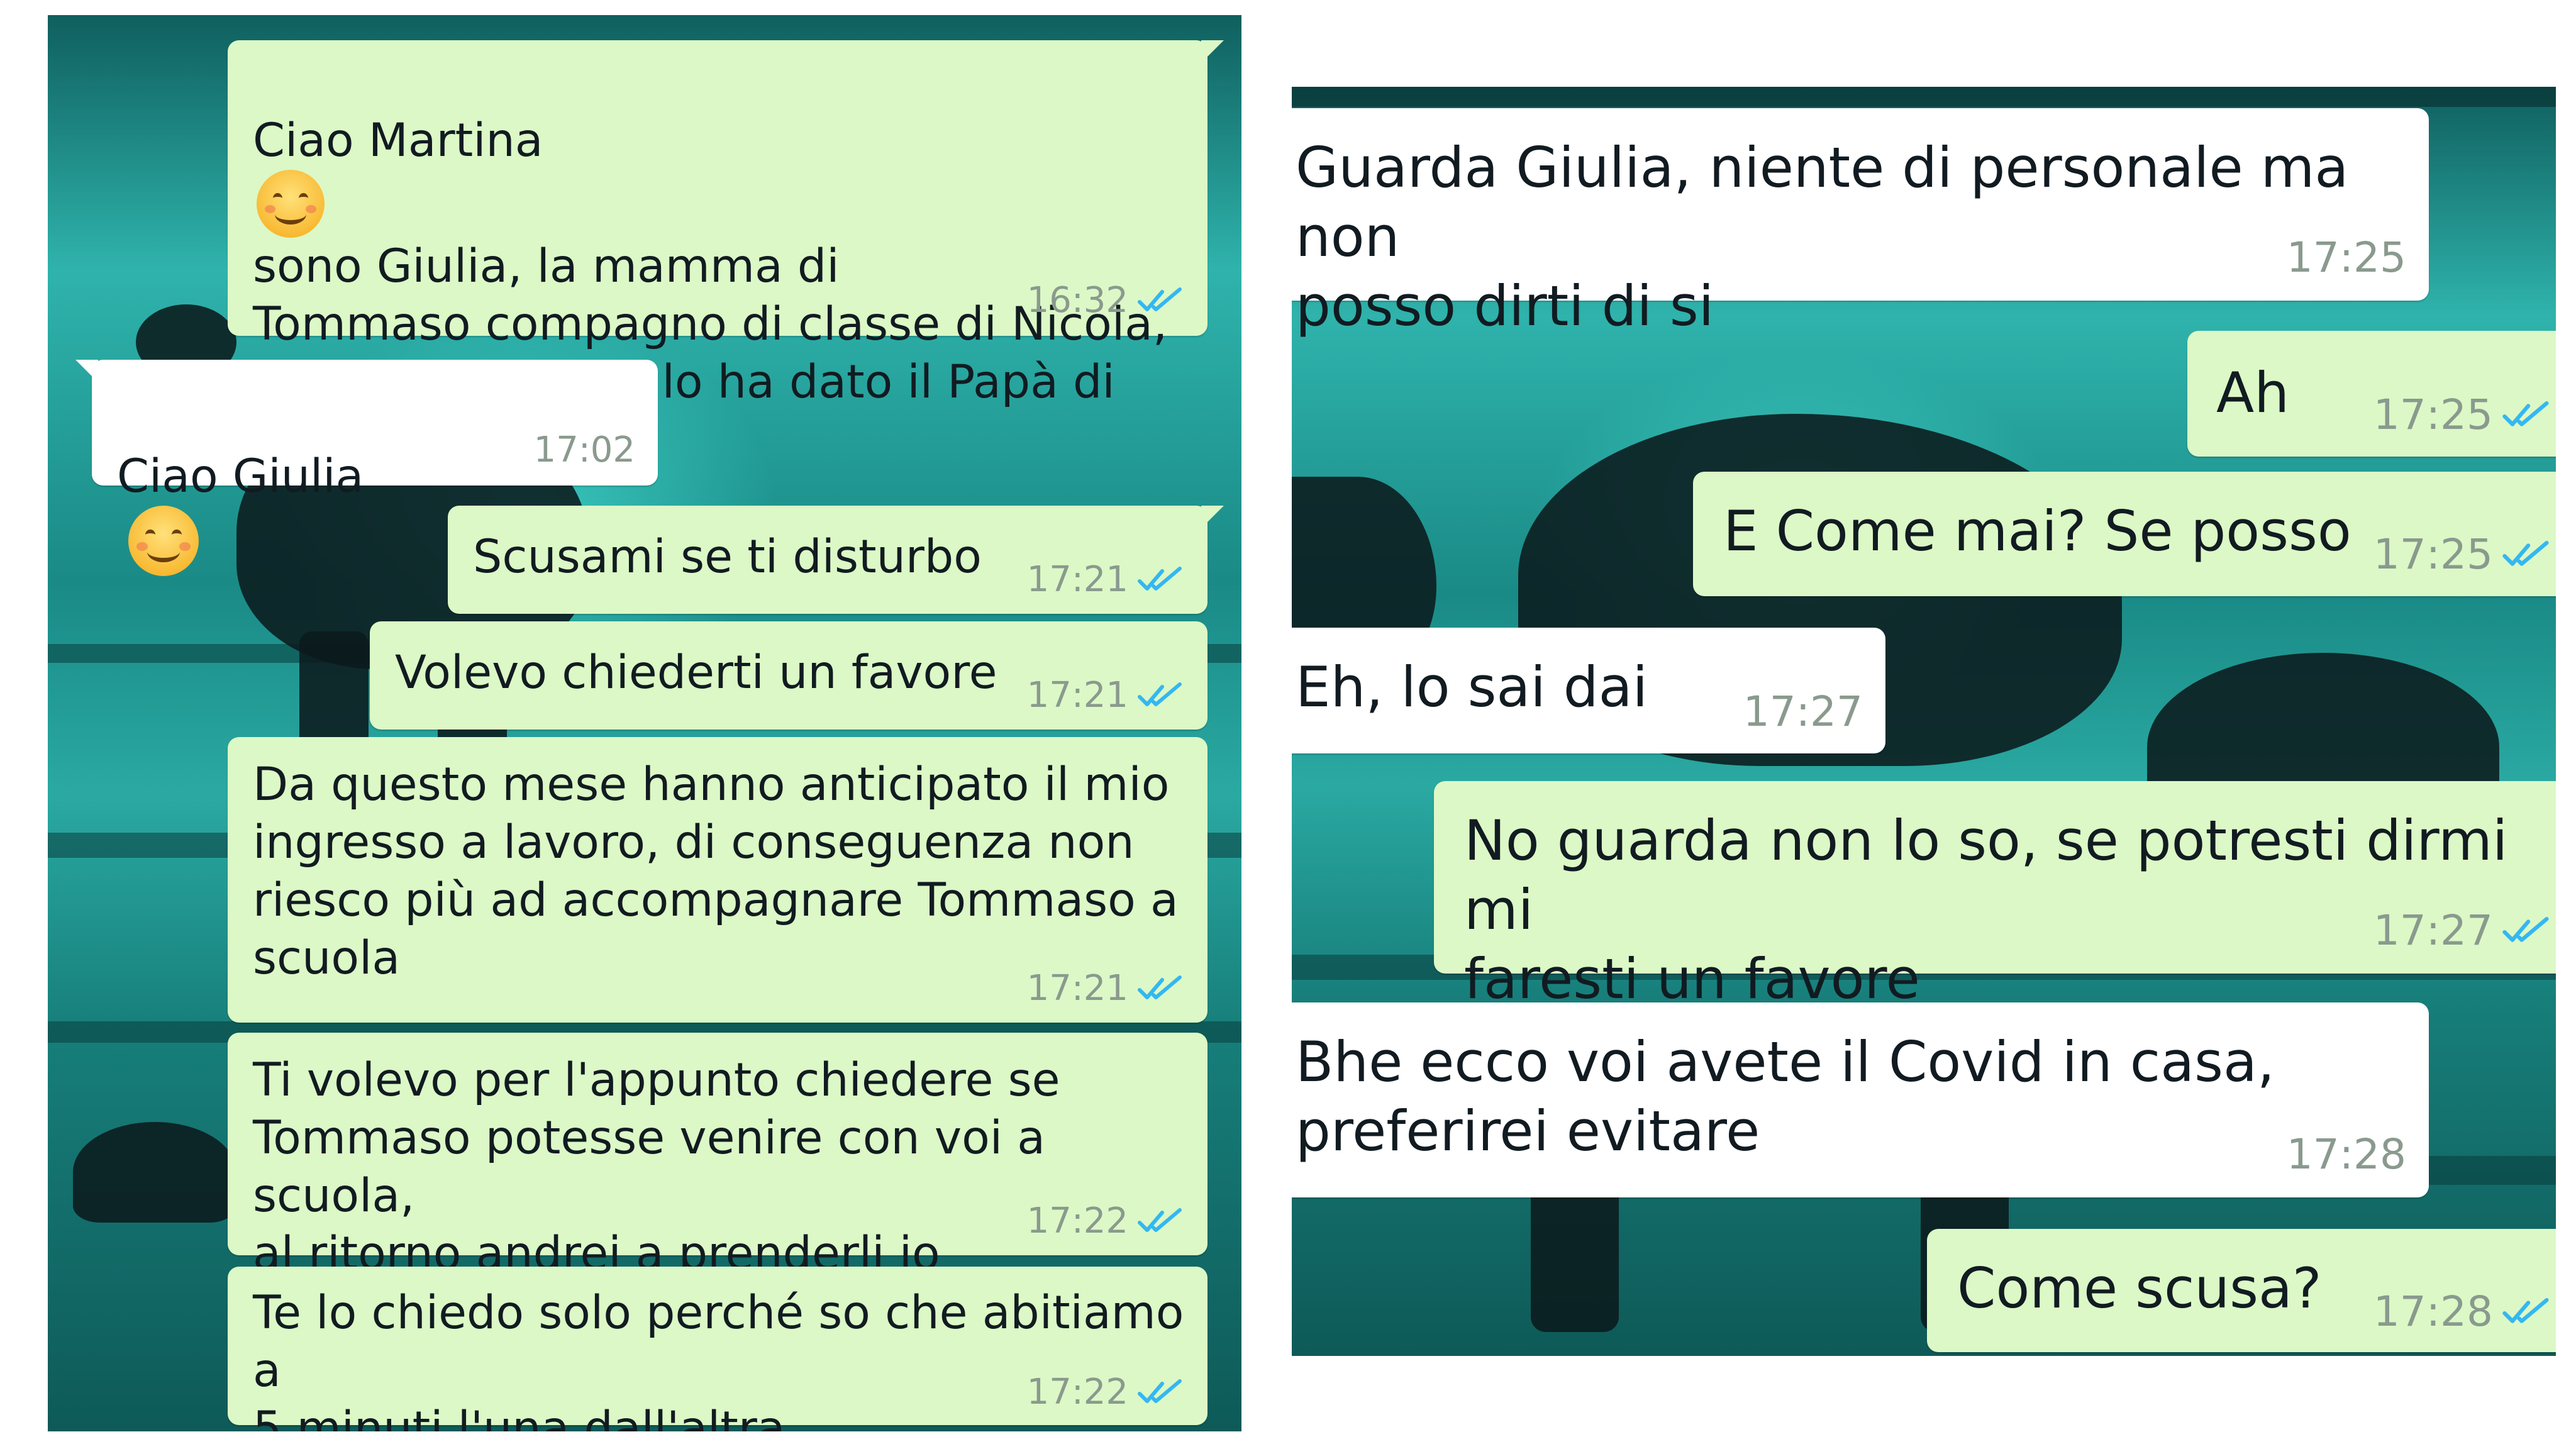  I want to click on message-bubble-incoming: Ciao Giulia 17:02, so click(366, 468).